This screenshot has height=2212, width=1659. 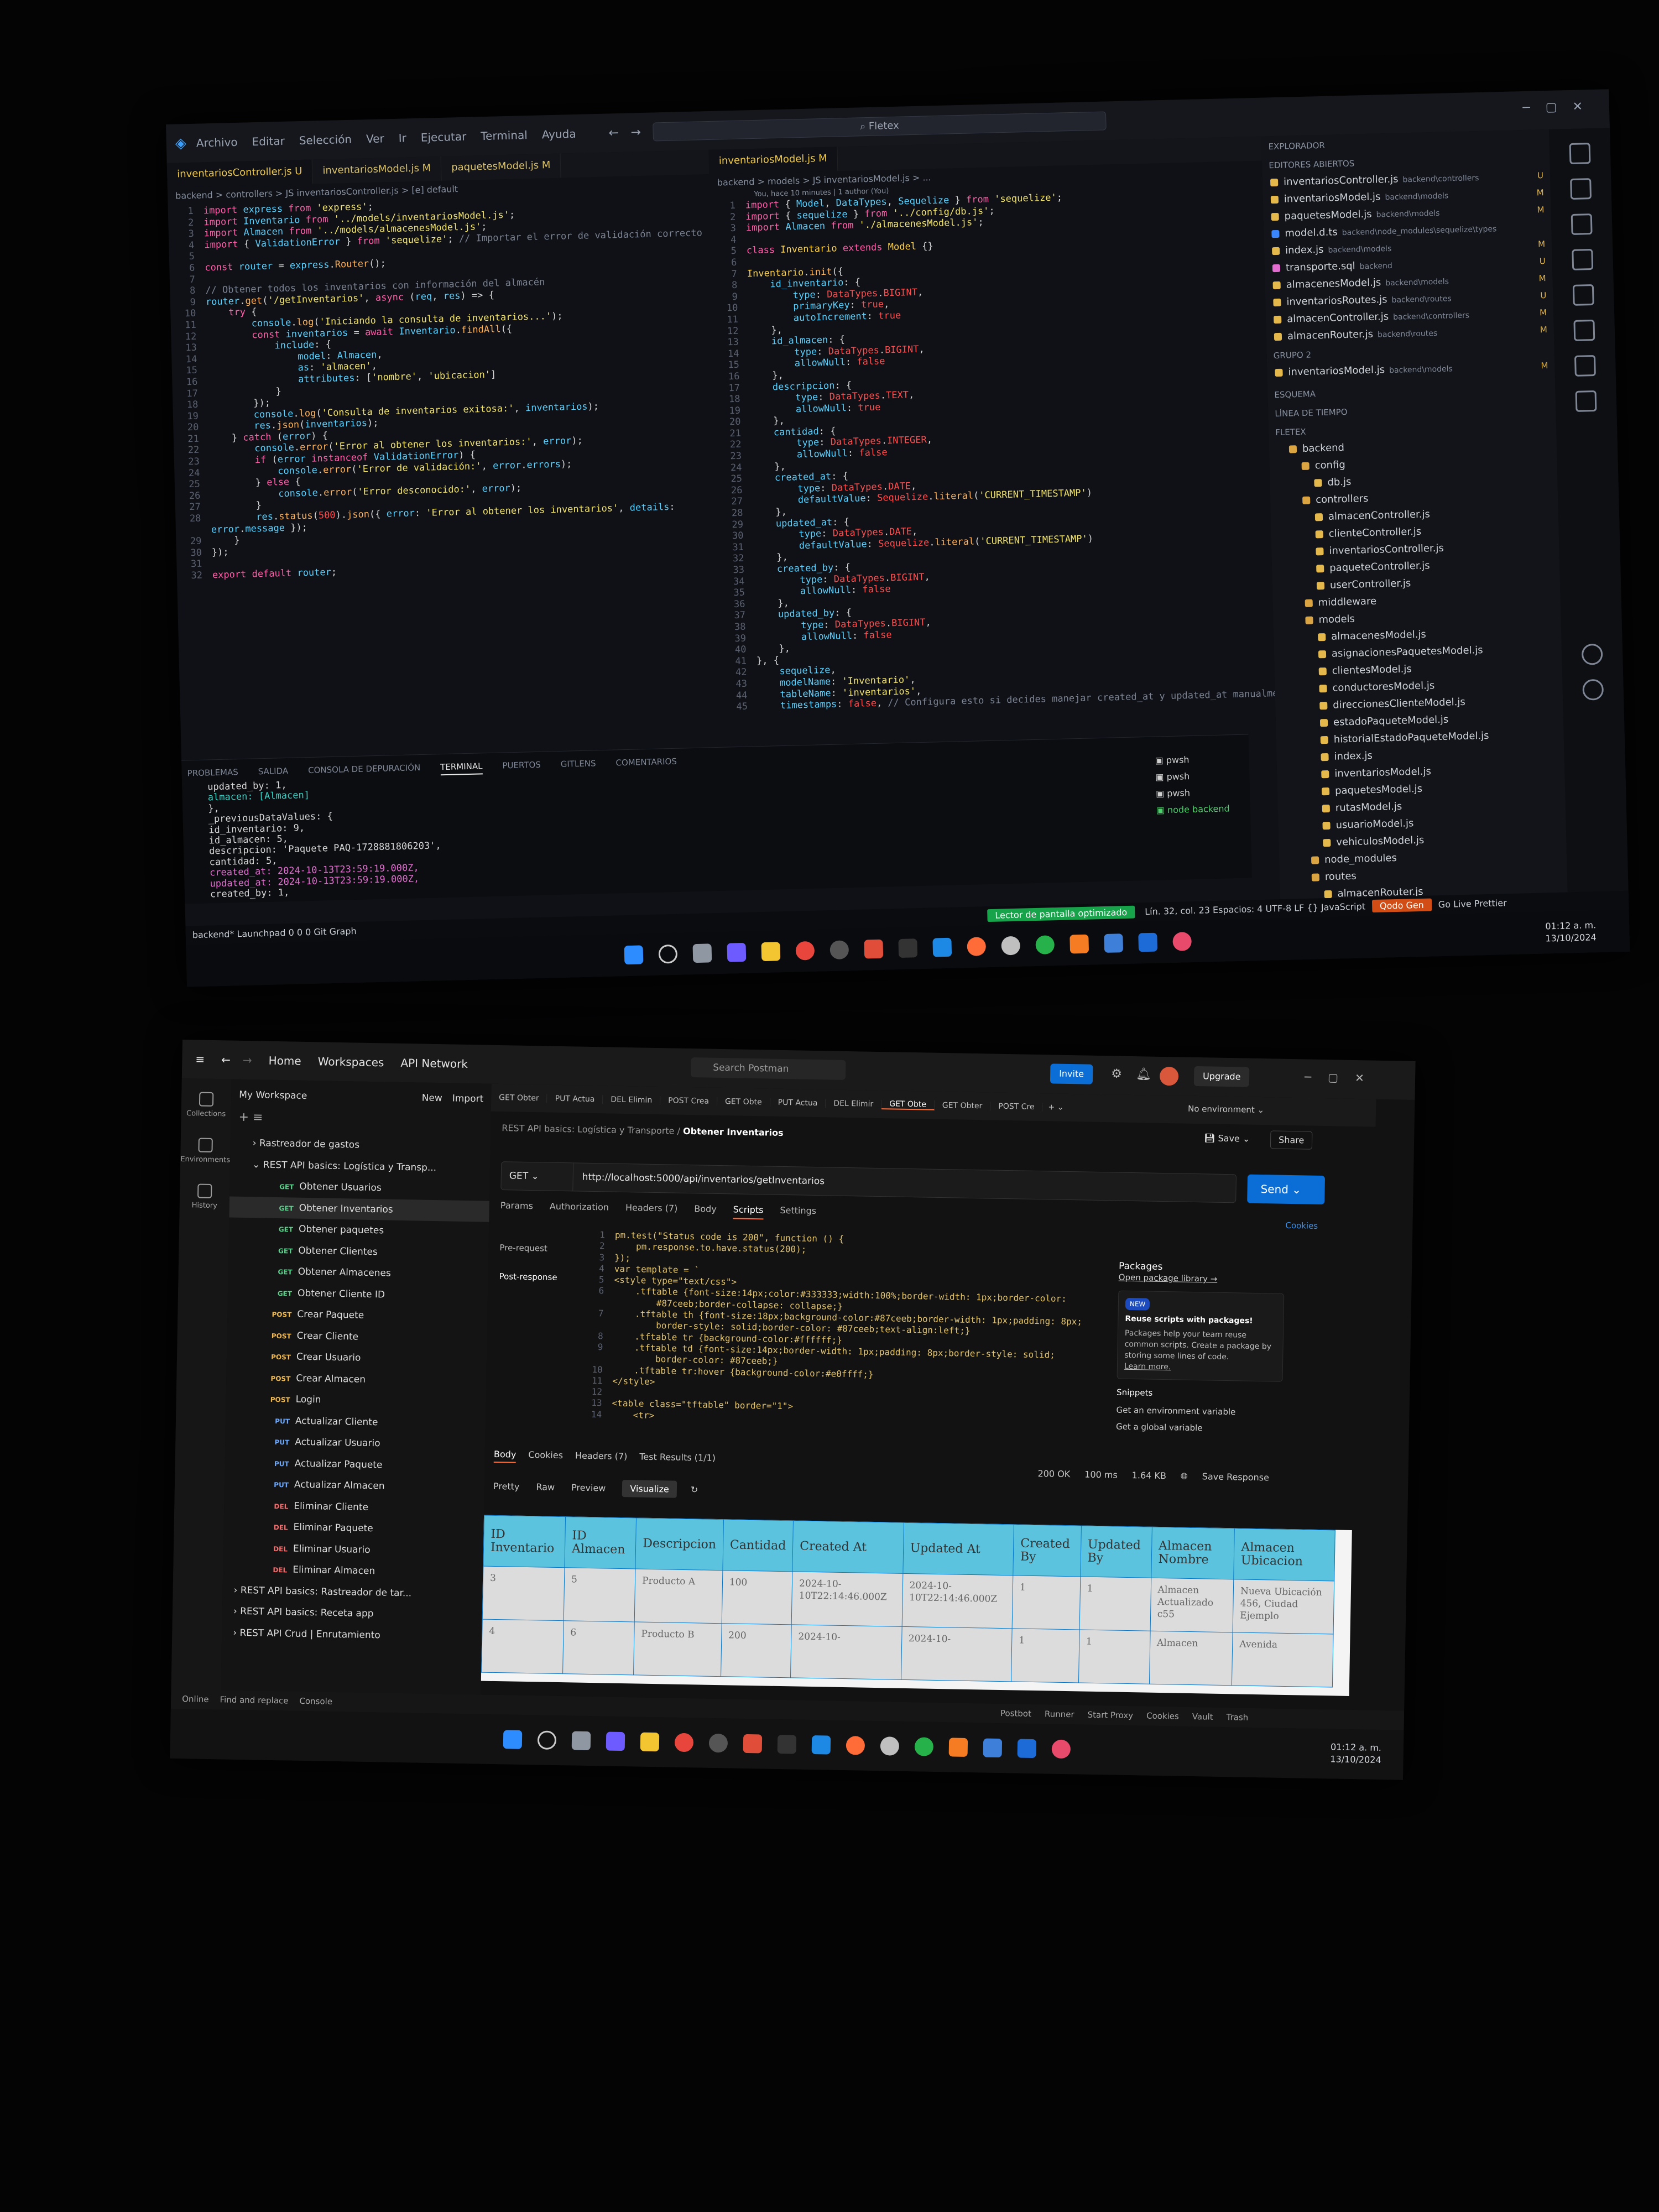 I want to click on invite-button: Invite, so click(x=1071, y=1073).